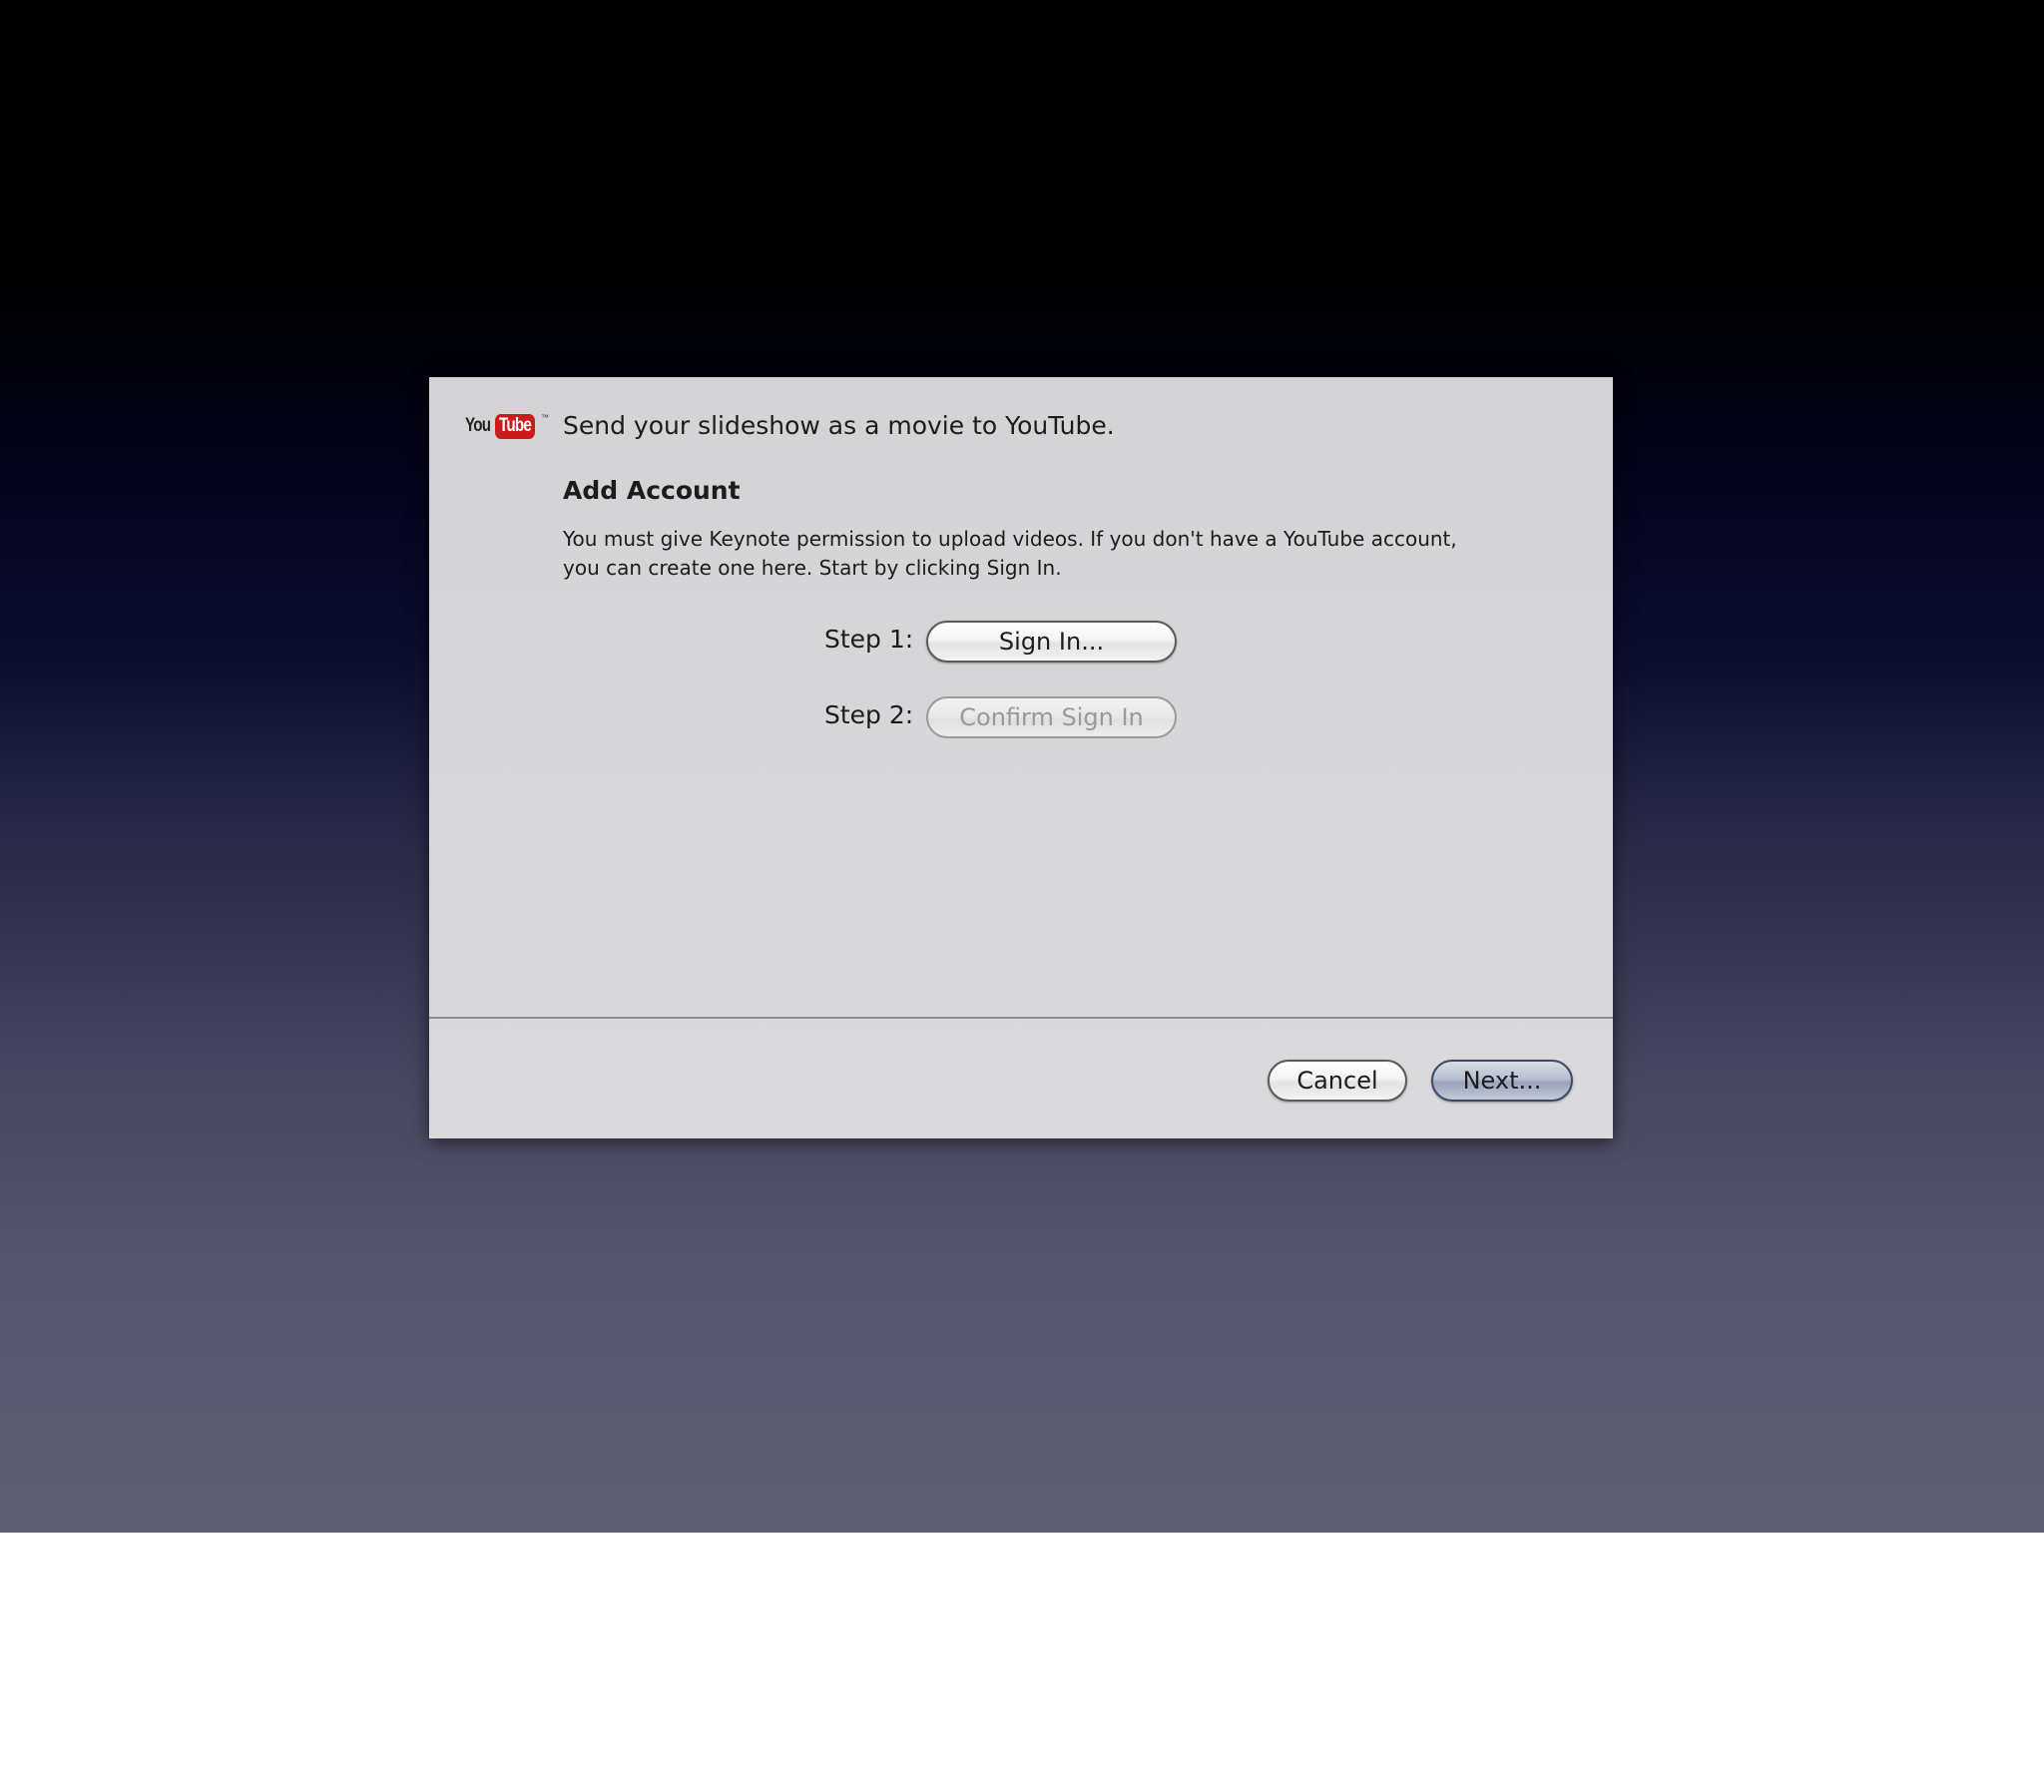 This screenshot has height=1792, width=2044. What do you see at coordinates (869, 639) in the screenshot?
I see `step-1-label: Step 1:` at bounding box center [869, 639].